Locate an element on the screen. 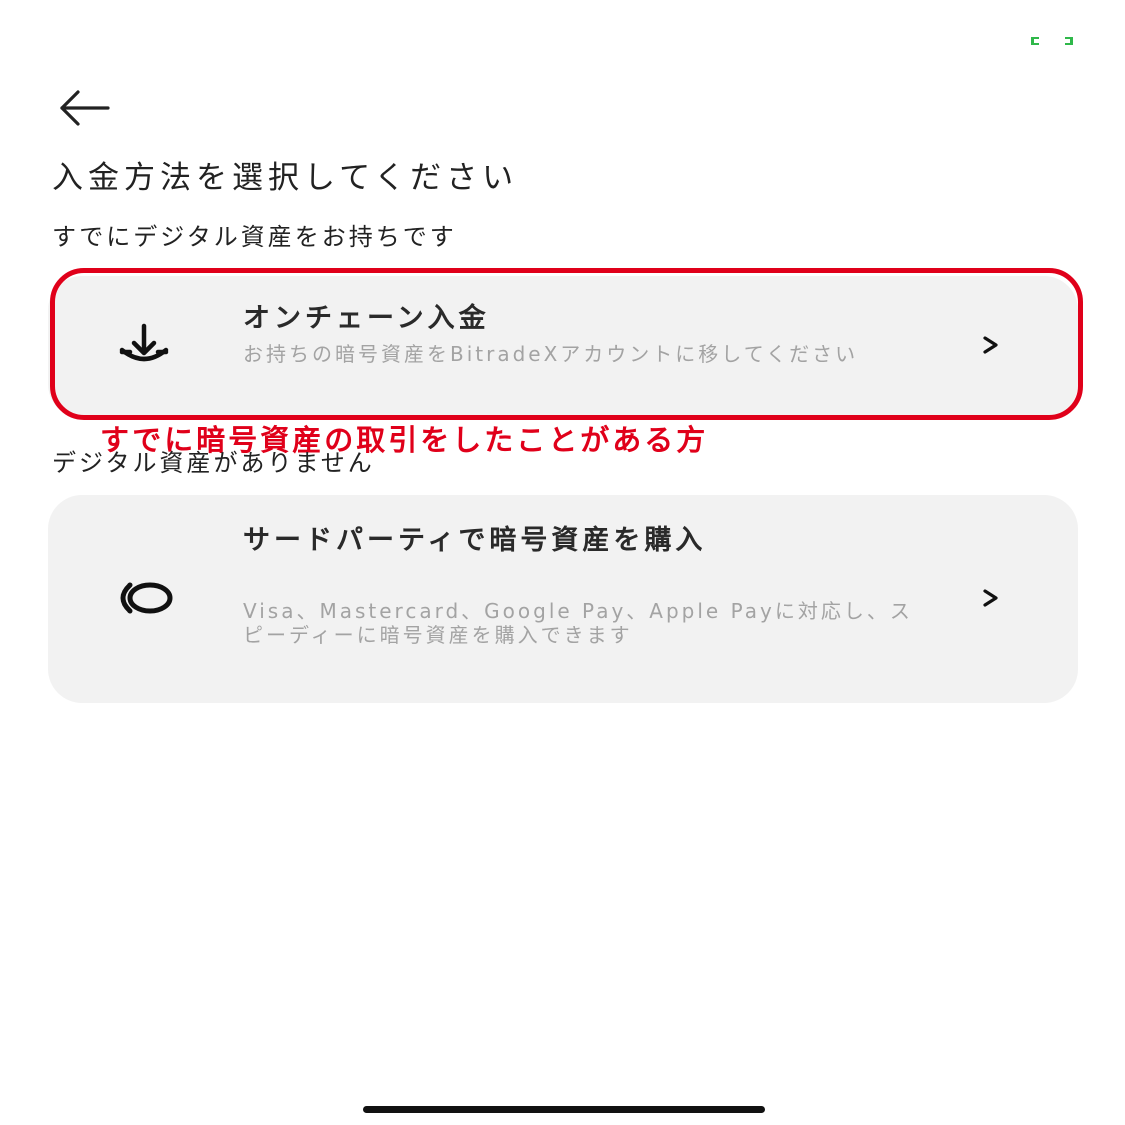 This screenshot has width=1125, height=1125. arrow-left-icon is located at coordinates (85, 108).